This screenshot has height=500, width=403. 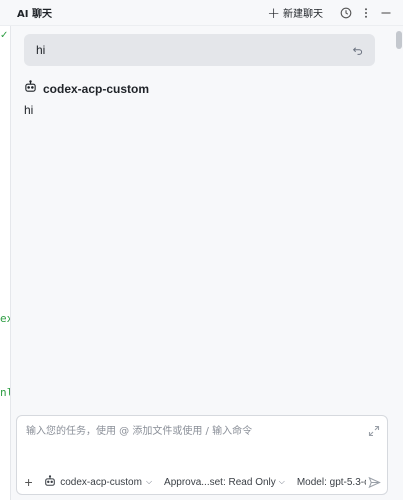 What do you see at coordinates (4, 35) in the screenshot?
I see `check-icon: ✓` at bounding box center [4, 35].